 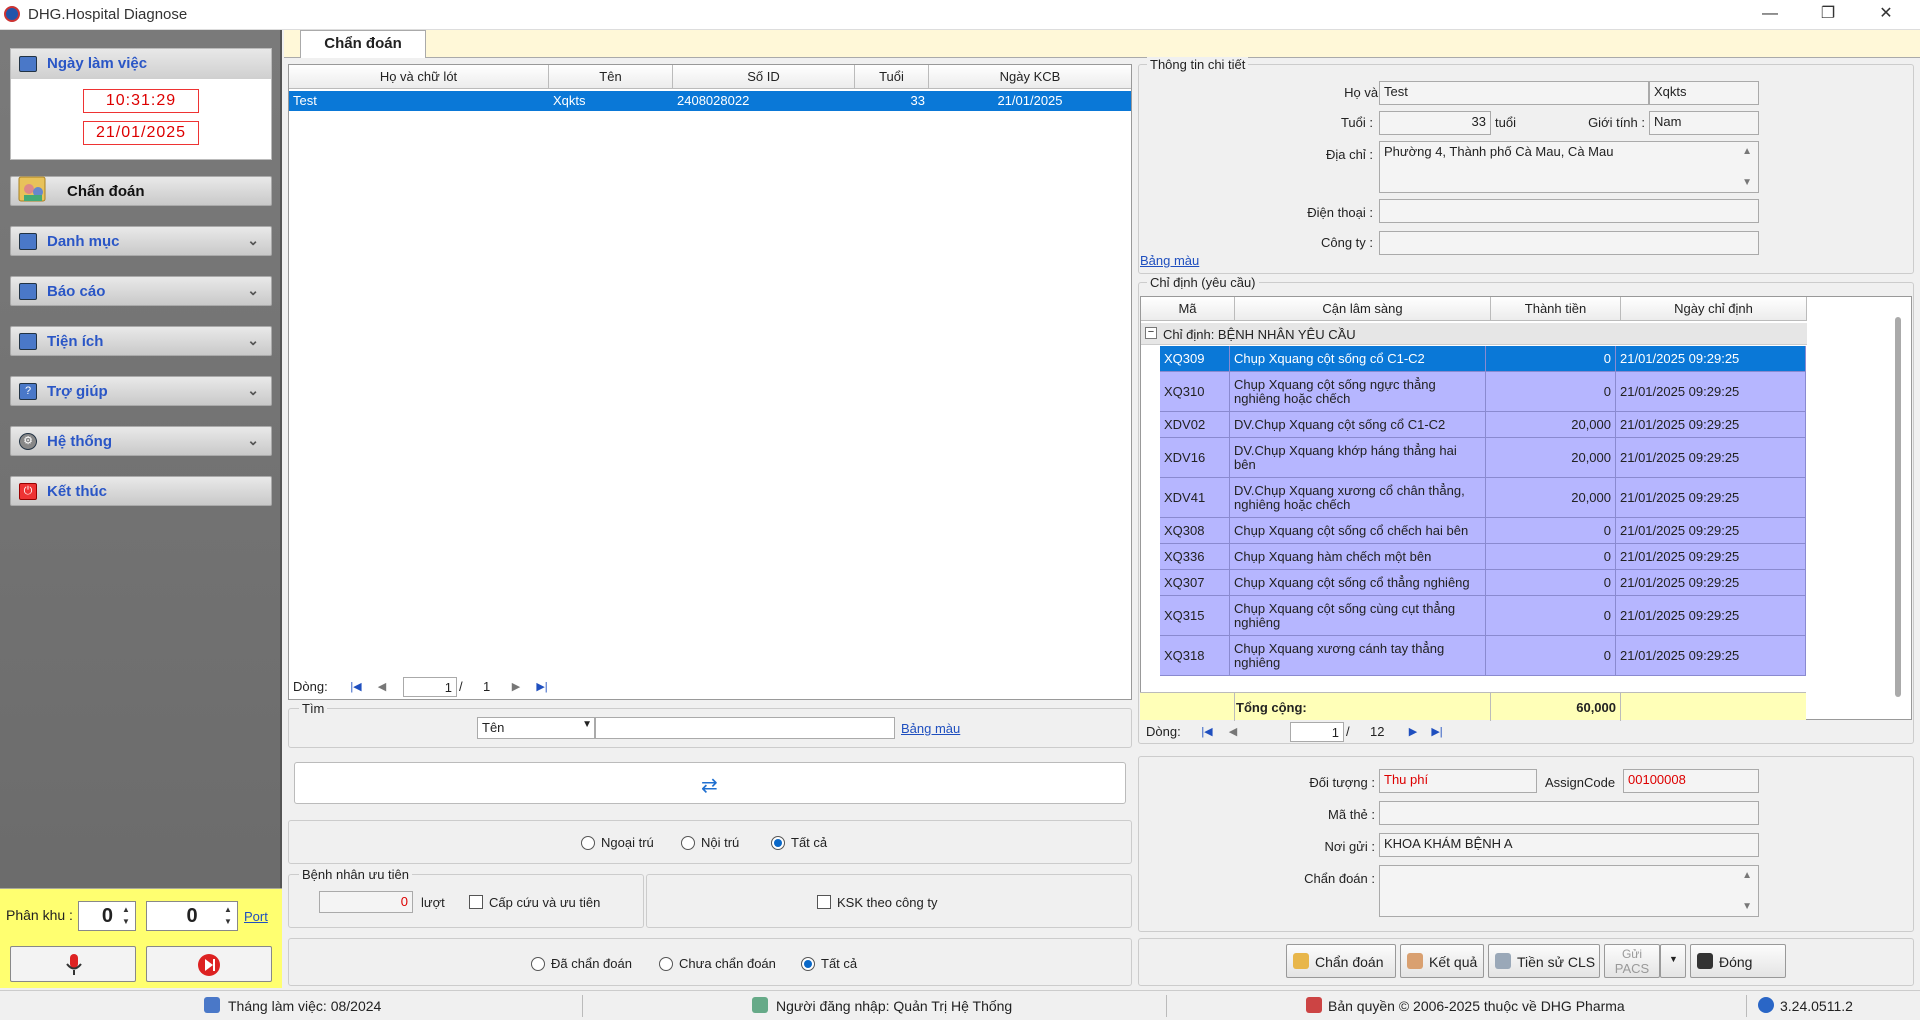 What do you see at coordinates (1569, 243) in the screenshot?
I see `company-field` at bounding box center [1569, 243].